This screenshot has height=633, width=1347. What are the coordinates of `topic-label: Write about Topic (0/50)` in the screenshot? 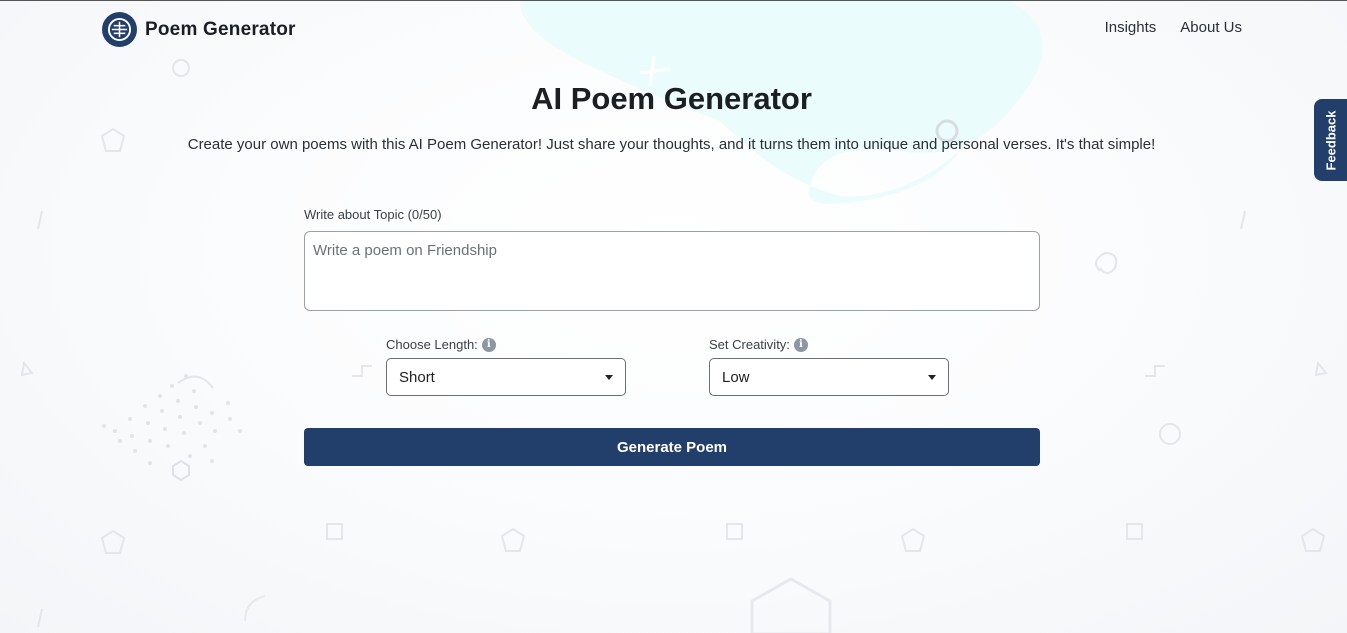 It's located at (373, 214).